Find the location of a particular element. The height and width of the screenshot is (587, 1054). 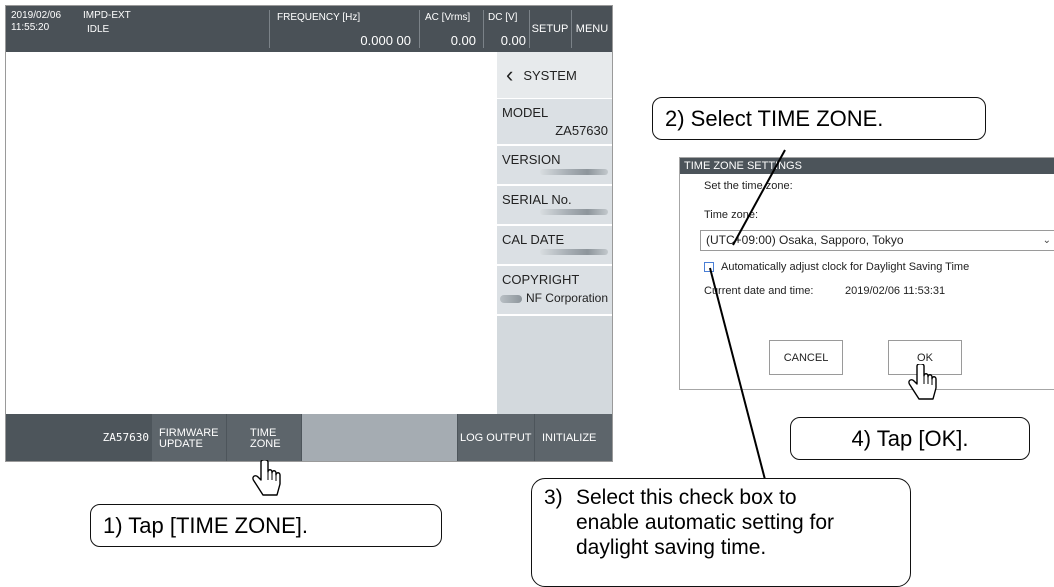

step3-line3: daylight saving time. is located at coordinates (671, 547).